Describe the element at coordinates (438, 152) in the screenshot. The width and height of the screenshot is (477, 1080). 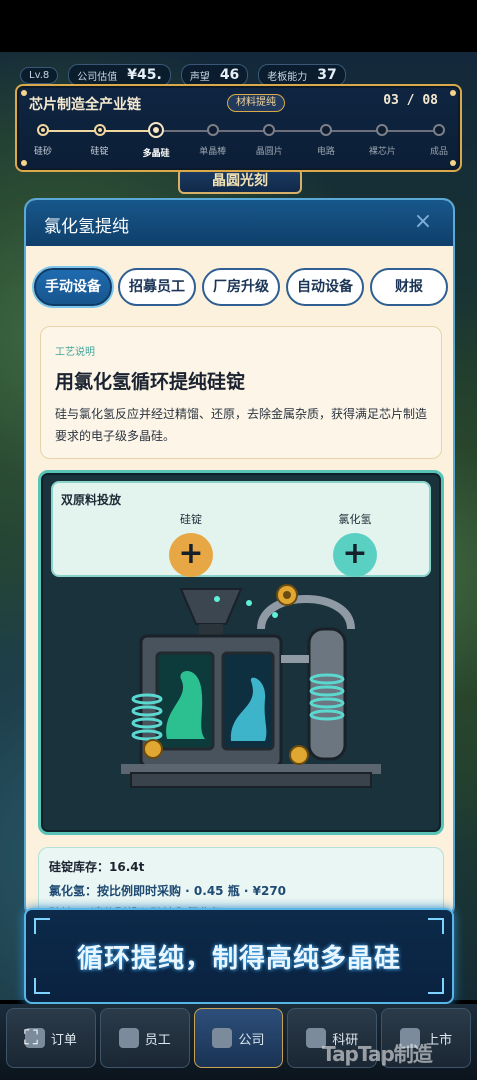
I see `chain-step-label: 成品` at that location.